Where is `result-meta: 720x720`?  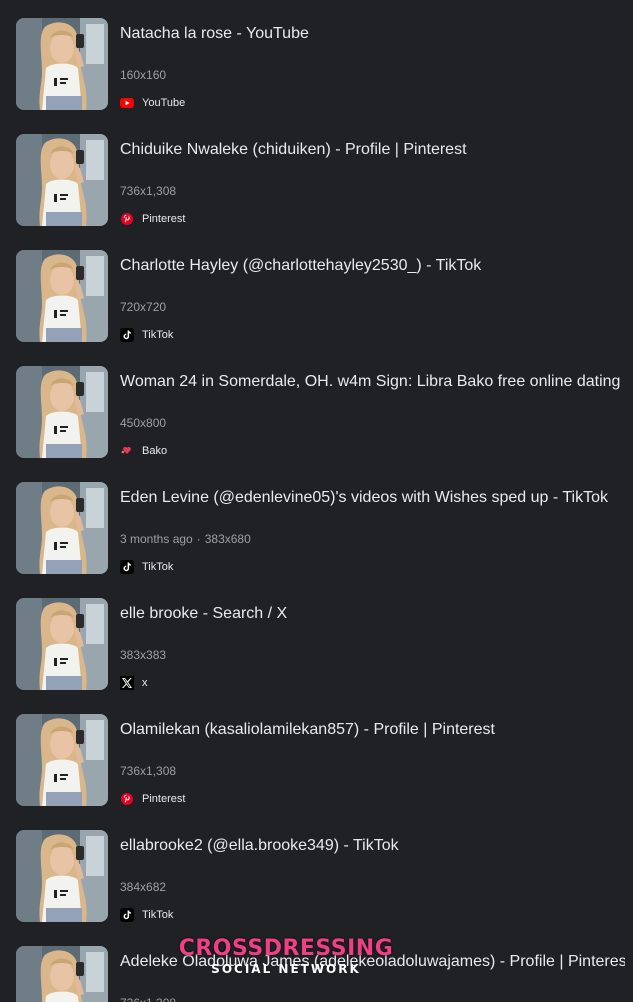
result-meta: 720x720 is located at coordinates (143, 307).